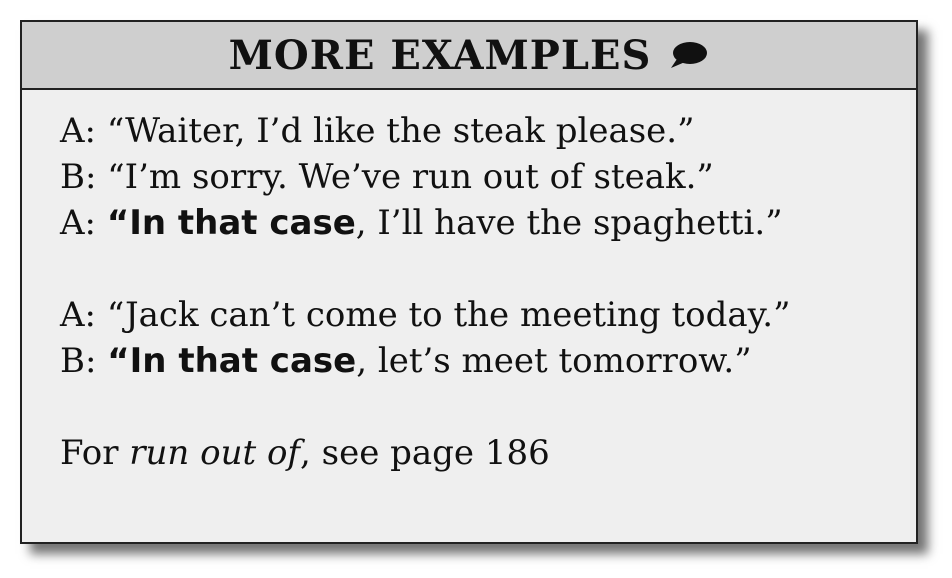 The image size is (952, 578). What do you see at coordinates (215, 453) in the screenshot?
I see `reference-phrase: run out of` at bounding box center [215, 453].